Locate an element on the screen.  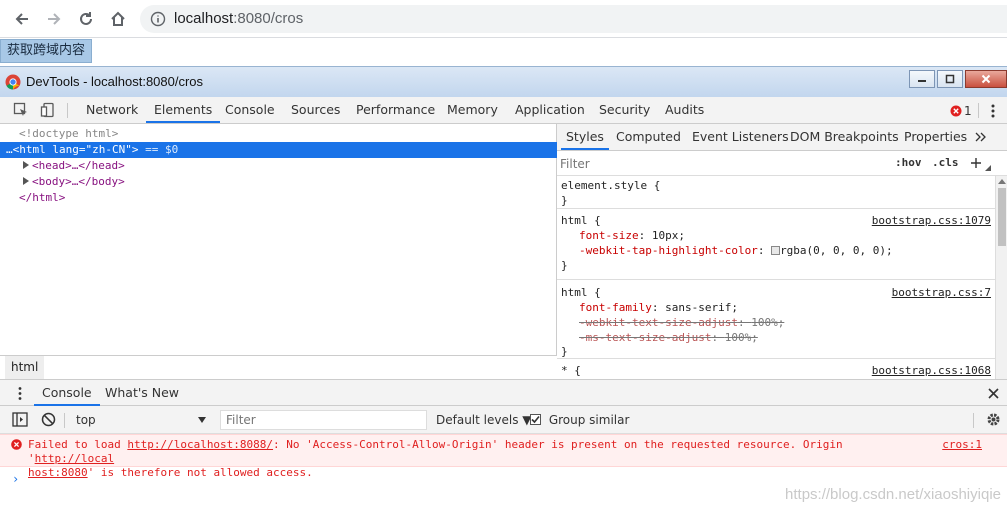
rule-source-link: bootstrap.css:1079 is located at coordinates (931, 220).